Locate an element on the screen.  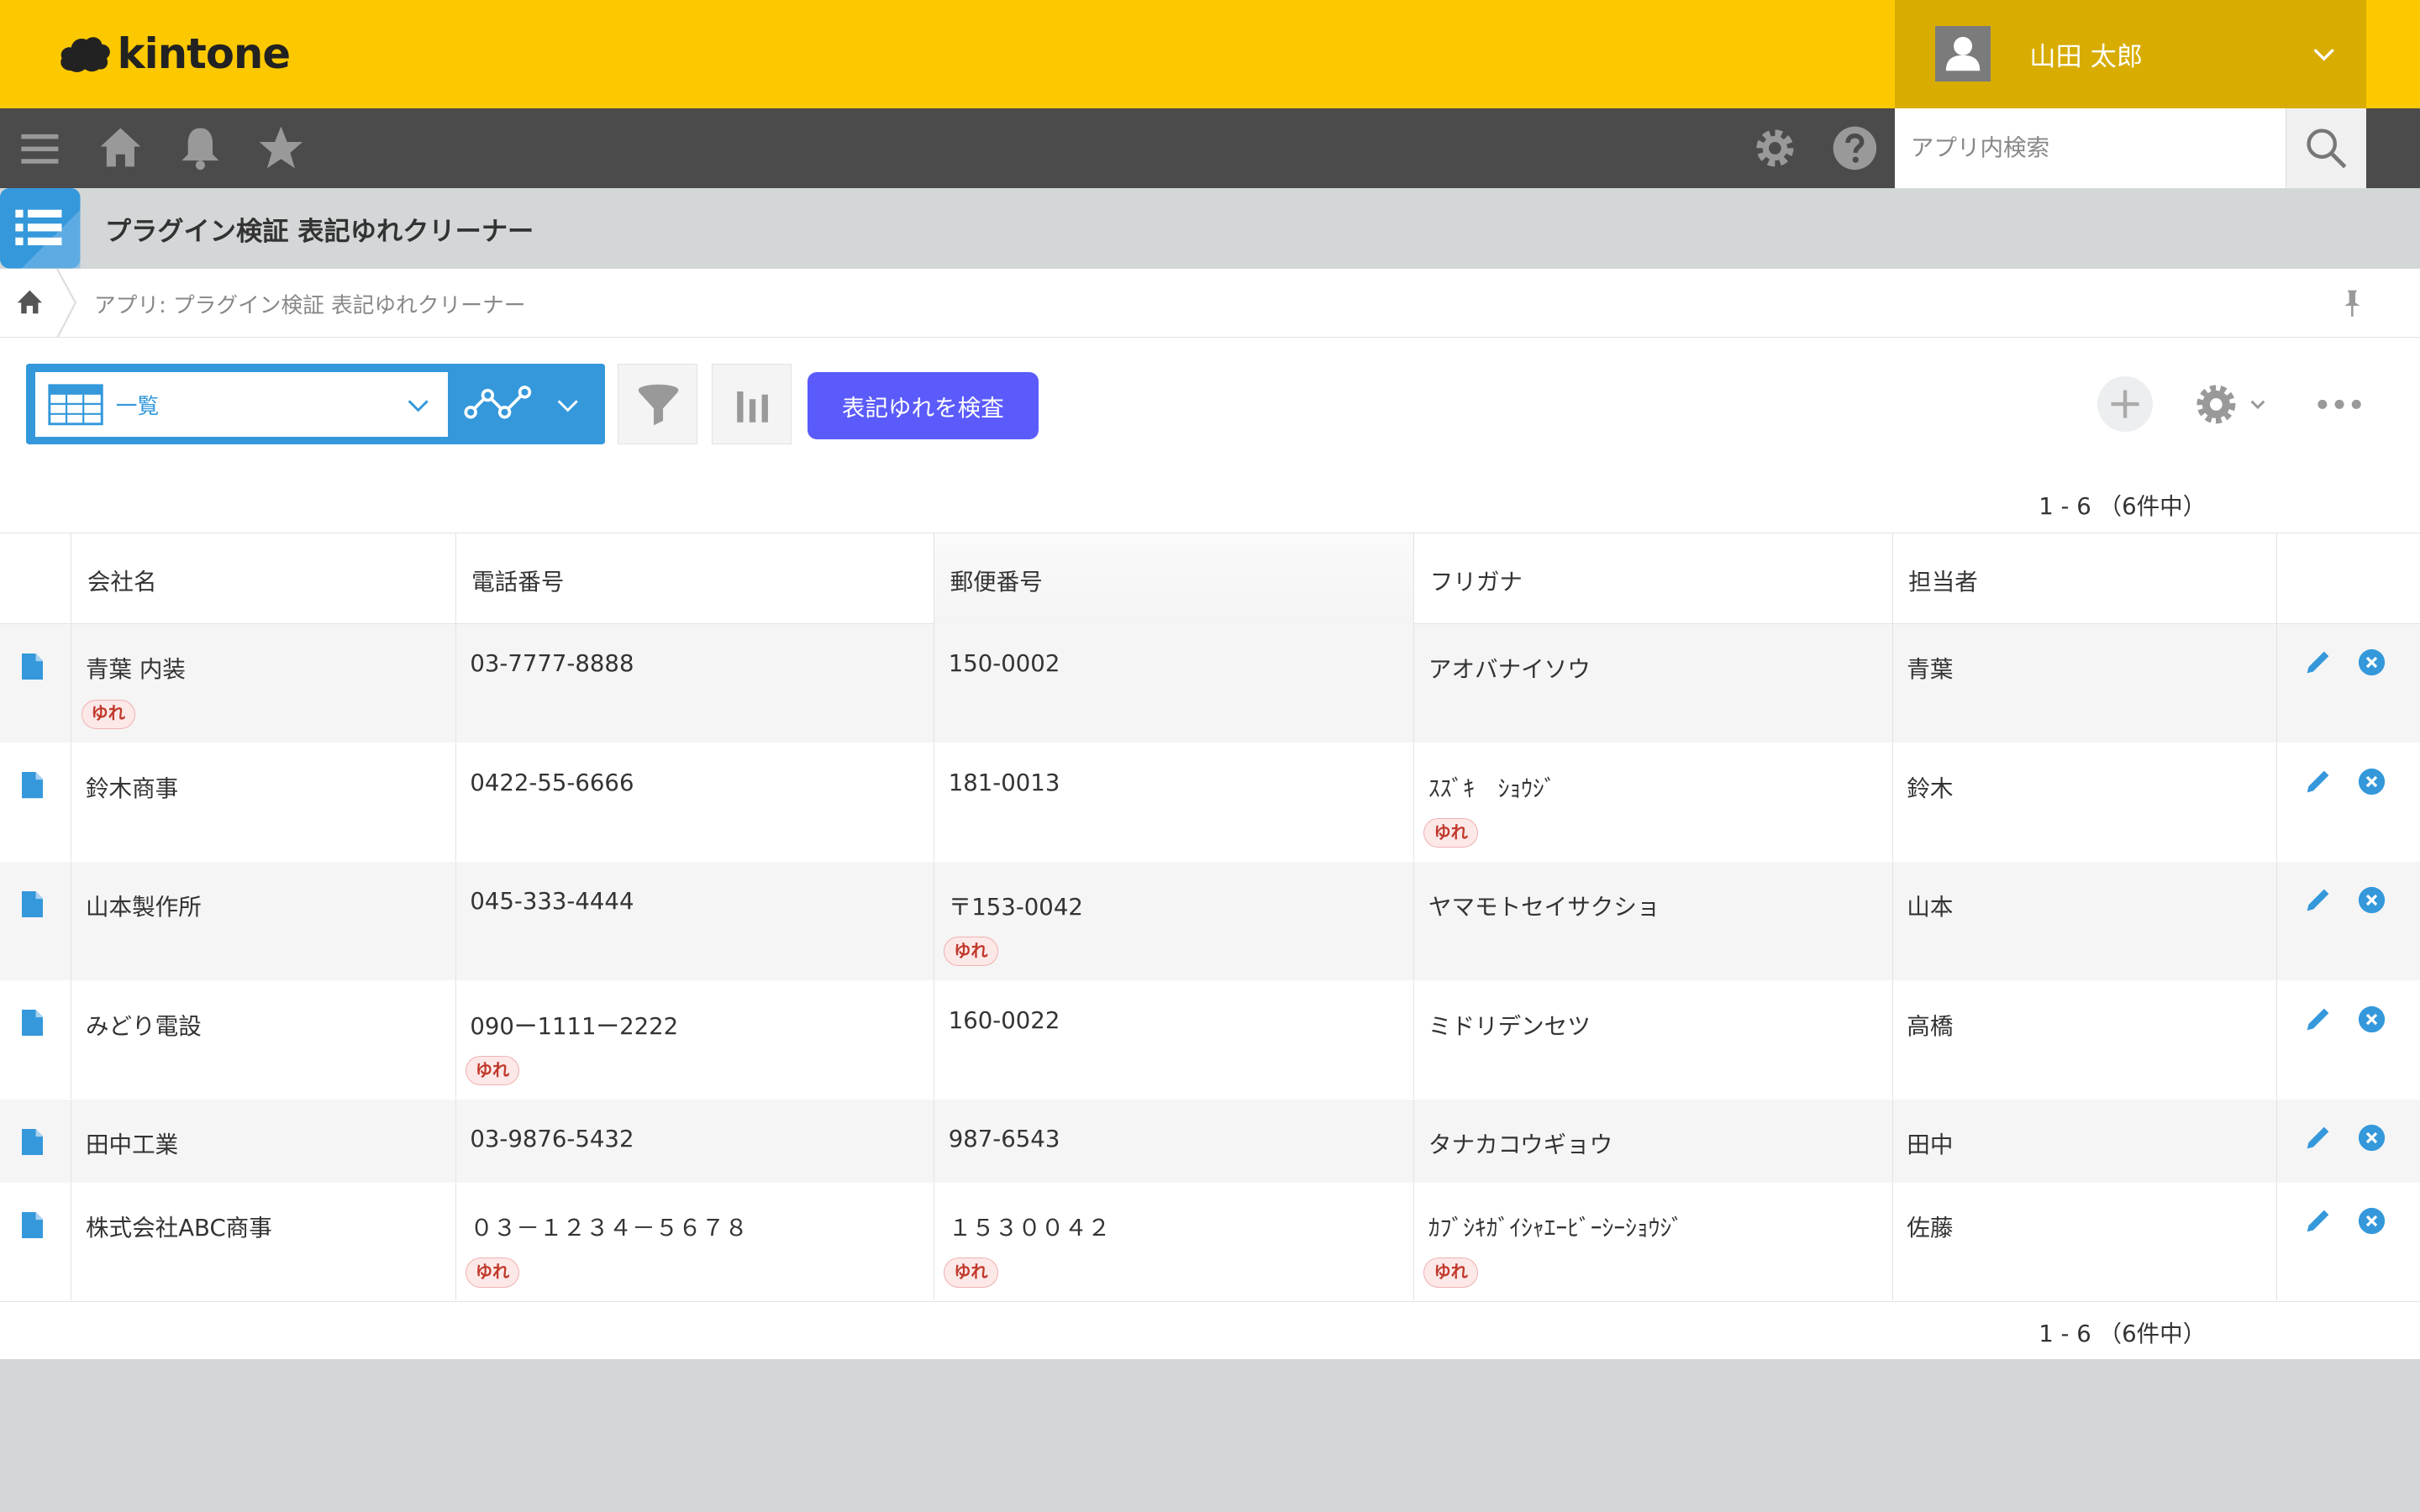
filter-button is located at coordinates (658, 404).